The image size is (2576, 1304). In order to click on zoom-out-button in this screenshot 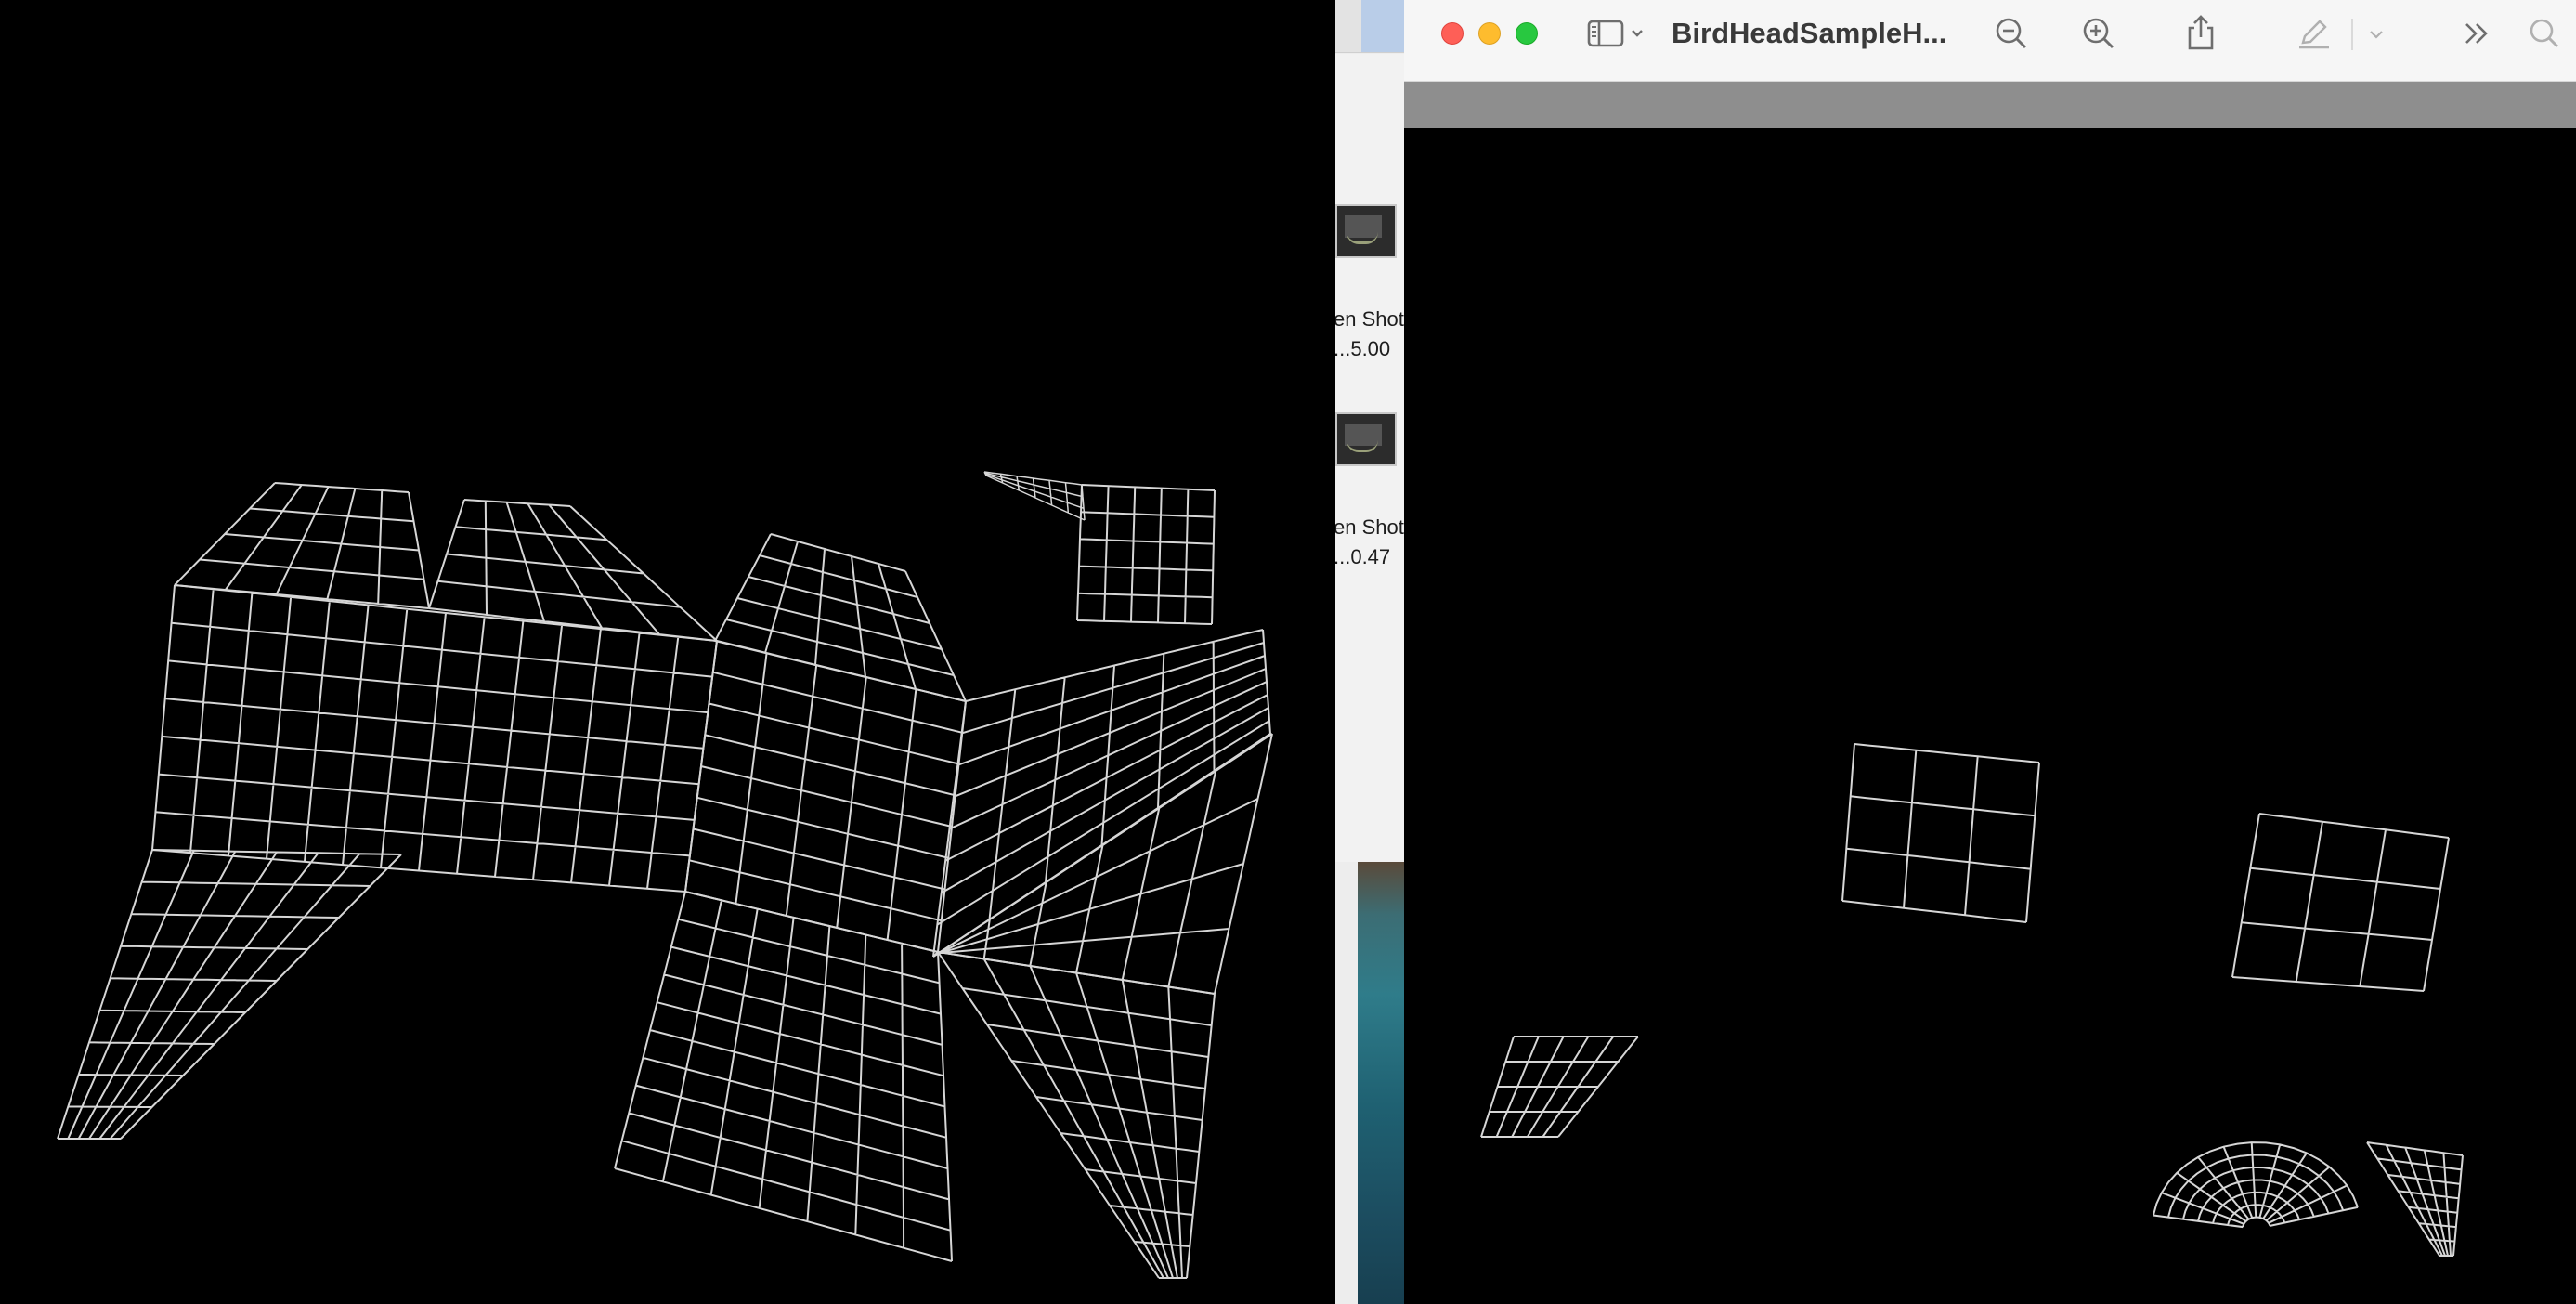, I will do `click(2012, 33)`.